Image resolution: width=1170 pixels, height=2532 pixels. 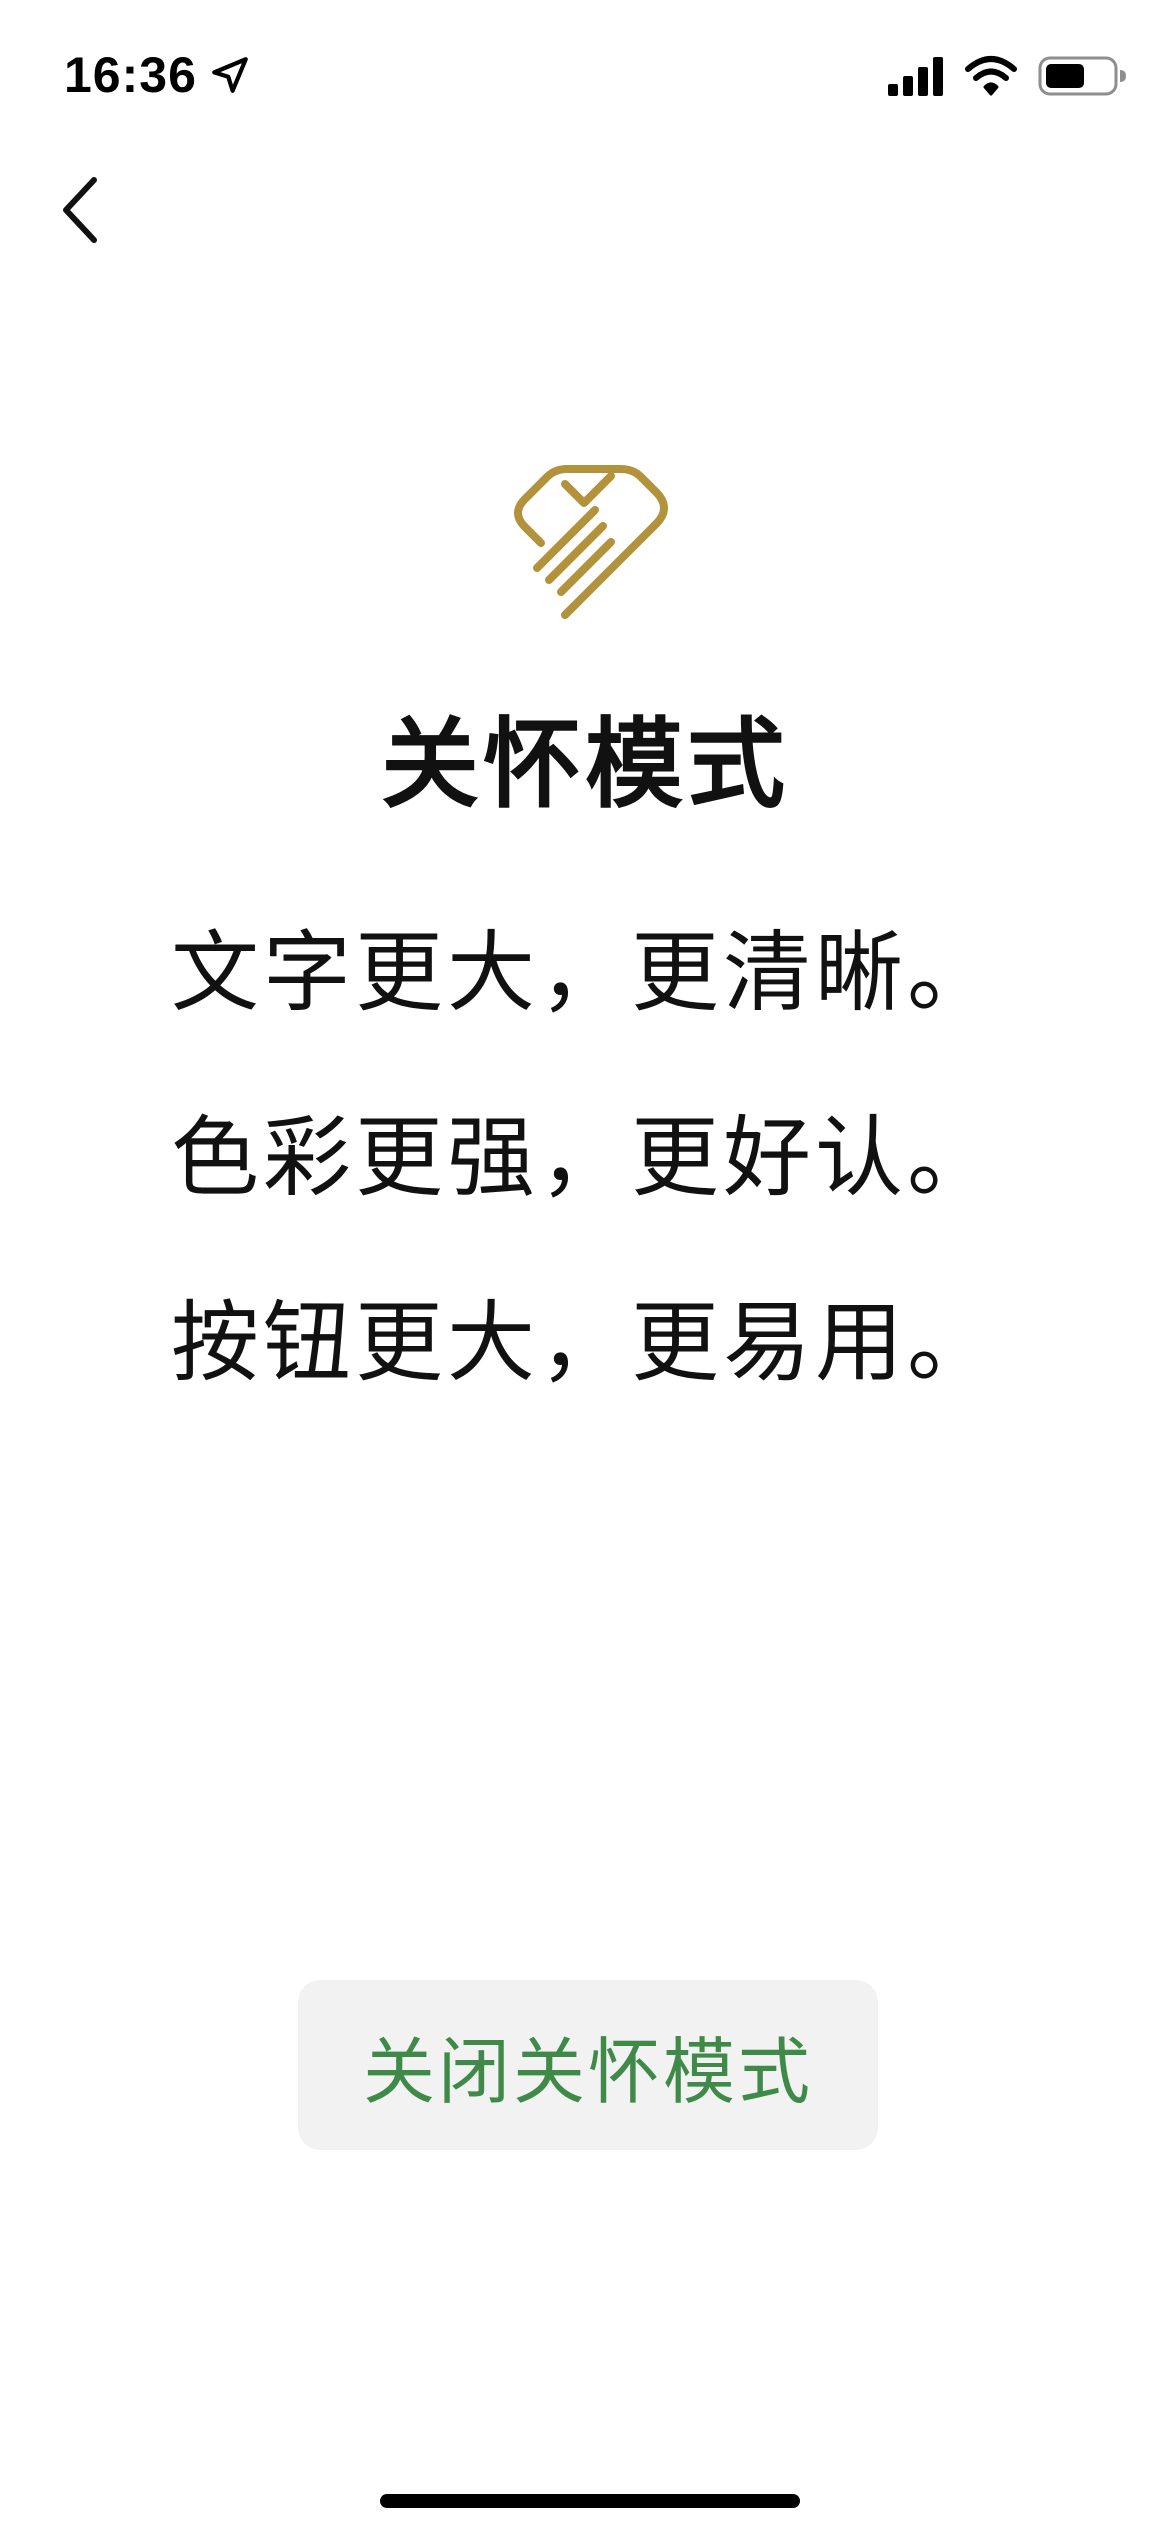 What do you see at coordinates (991, 76) in the screenshot?
I see `wifi-icon` at bounding box center [991, 76].